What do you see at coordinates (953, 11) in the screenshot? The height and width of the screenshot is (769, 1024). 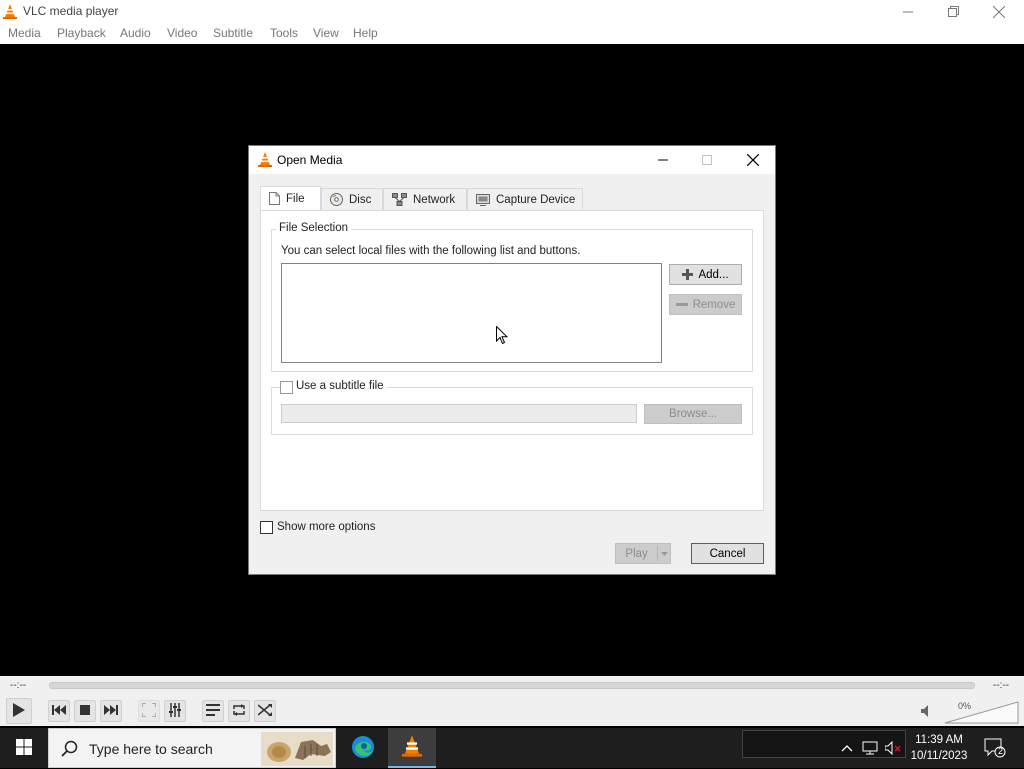 I see `restore-button` at bounding box center [953, 11].